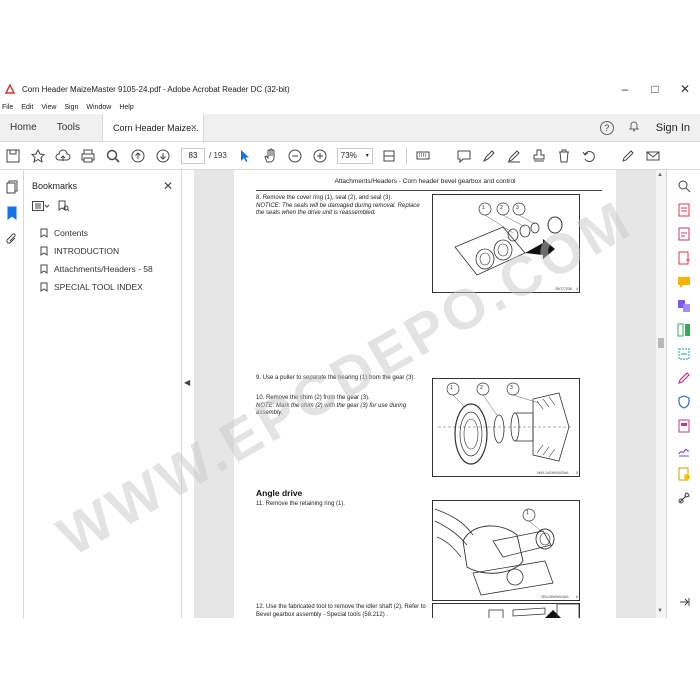  I want to click on step-number: 11., so click(260, 504).